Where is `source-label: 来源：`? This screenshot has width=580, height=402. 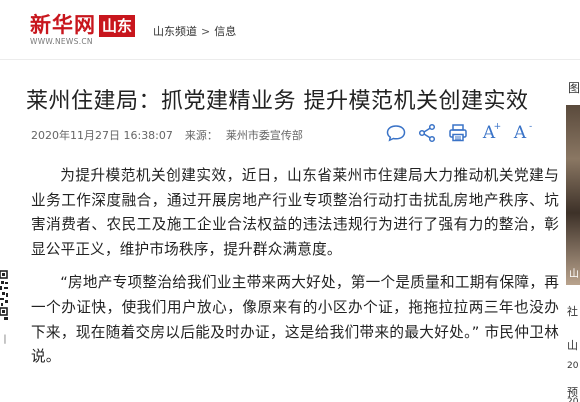 source-label: 来源： is located at coordinates (201, 135).